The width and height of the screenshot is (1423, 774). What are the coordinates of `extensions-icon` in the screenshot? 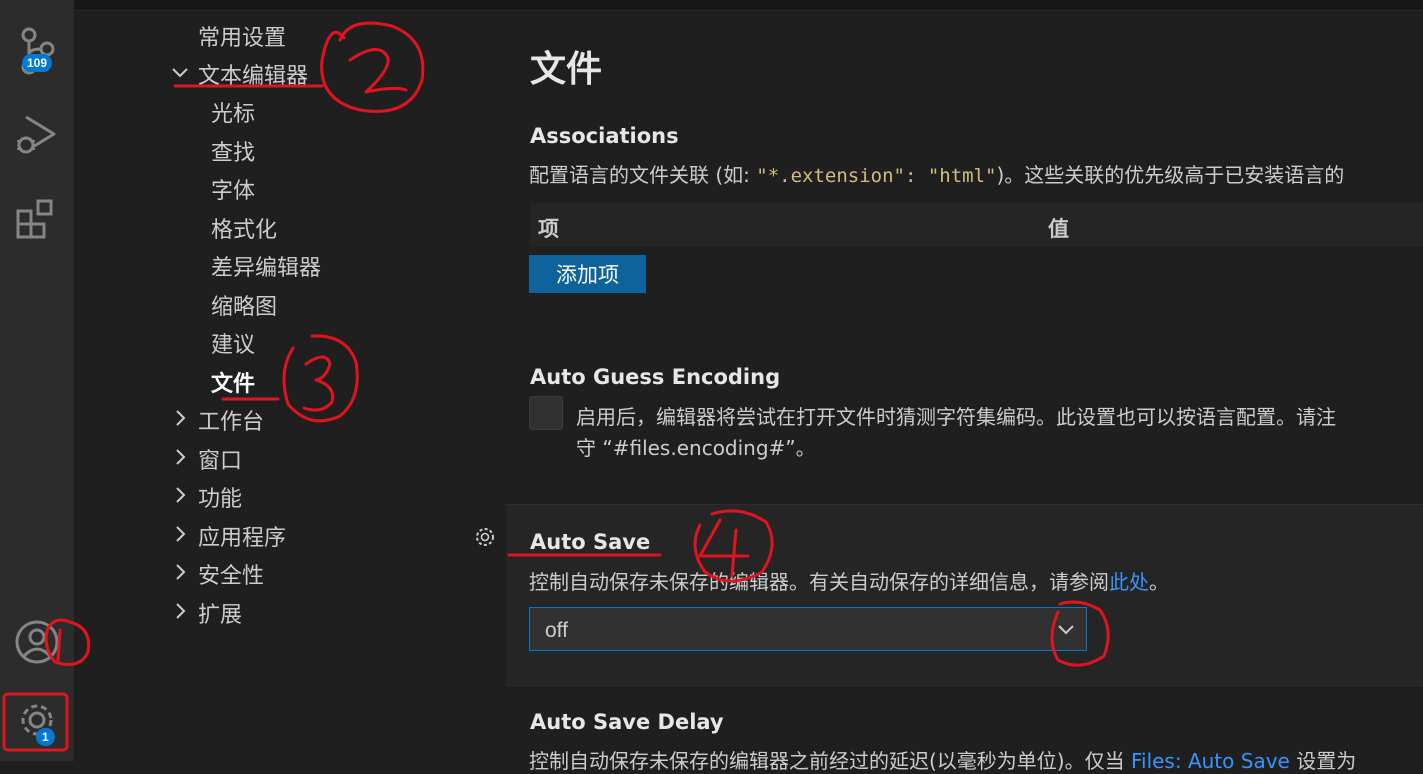 It's located at (34, 219).